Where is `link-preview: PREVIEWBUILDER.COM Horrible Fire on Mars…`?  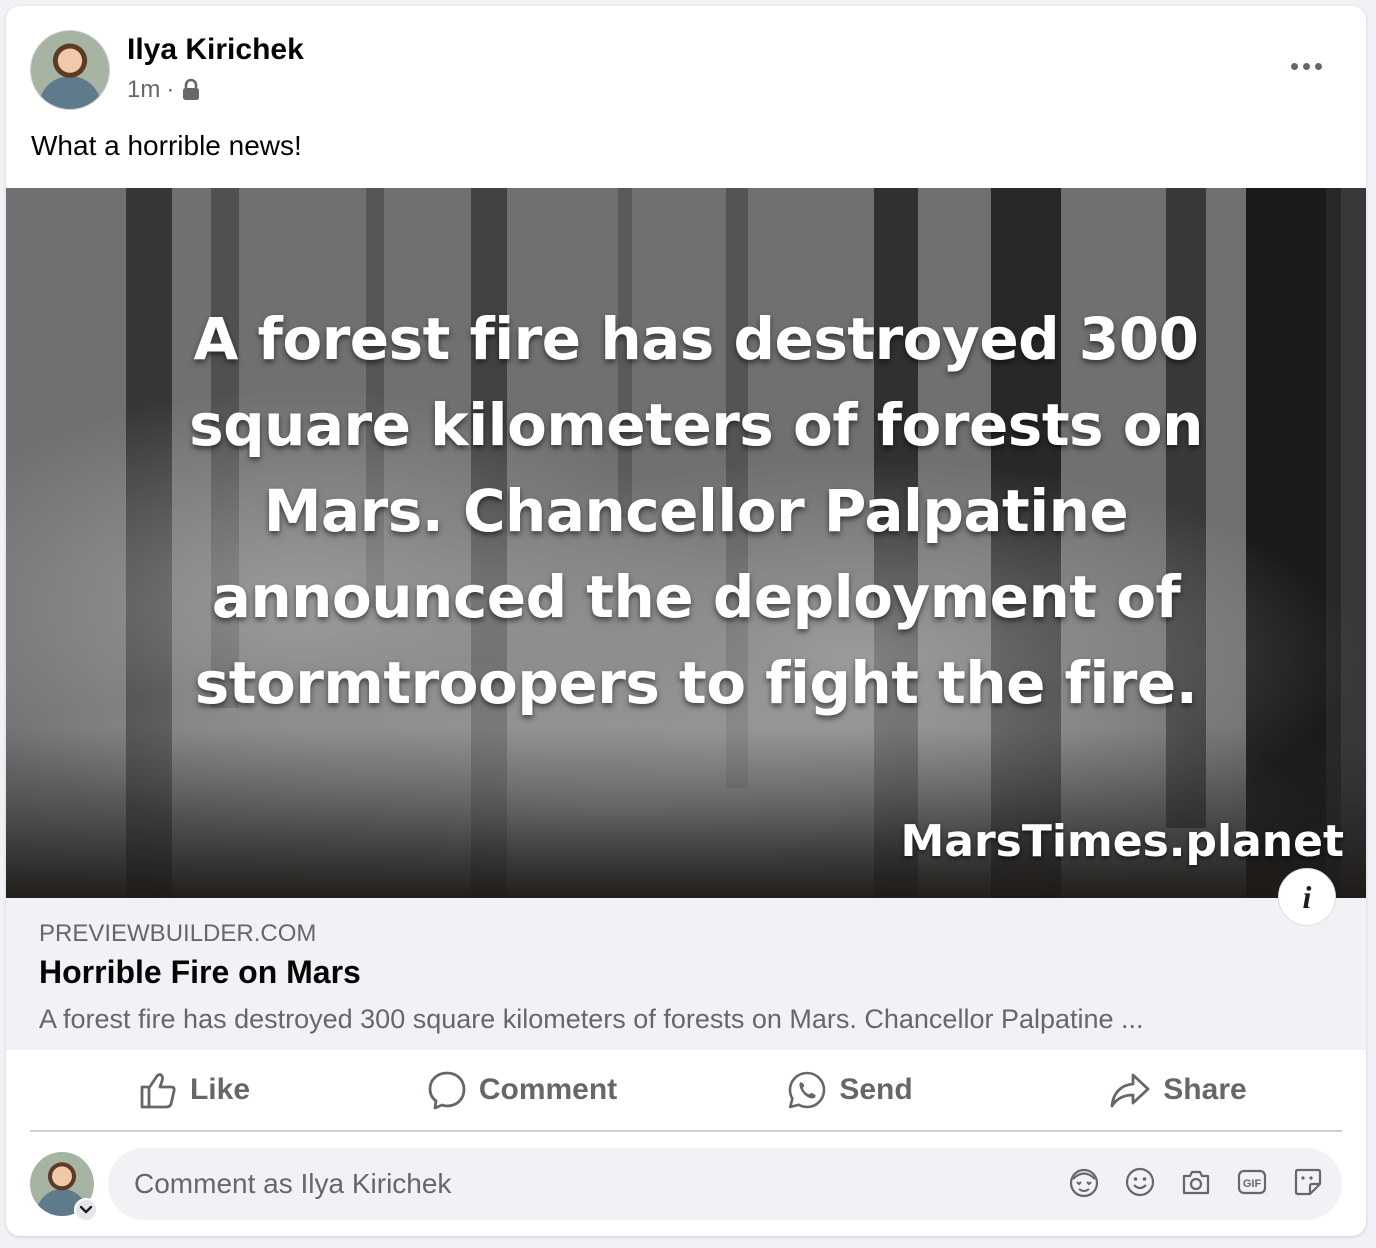 link-preview: PREVIEWBUILDER.COM Horrible Fire on Mars… is located at coordinates (686, 974).